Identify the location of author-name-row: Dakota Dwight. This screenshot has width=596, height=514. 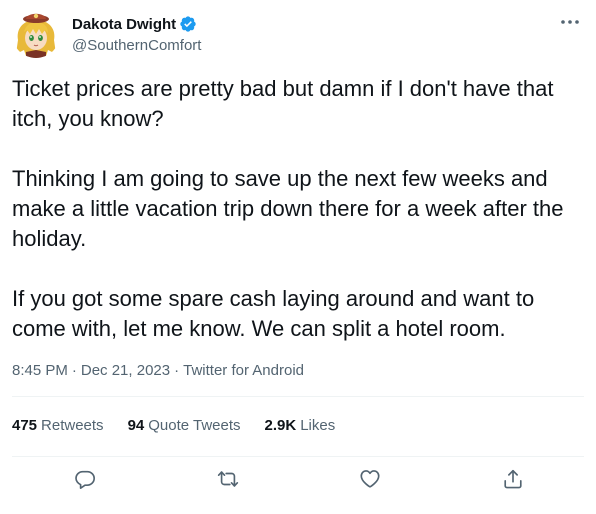
(134, 24).